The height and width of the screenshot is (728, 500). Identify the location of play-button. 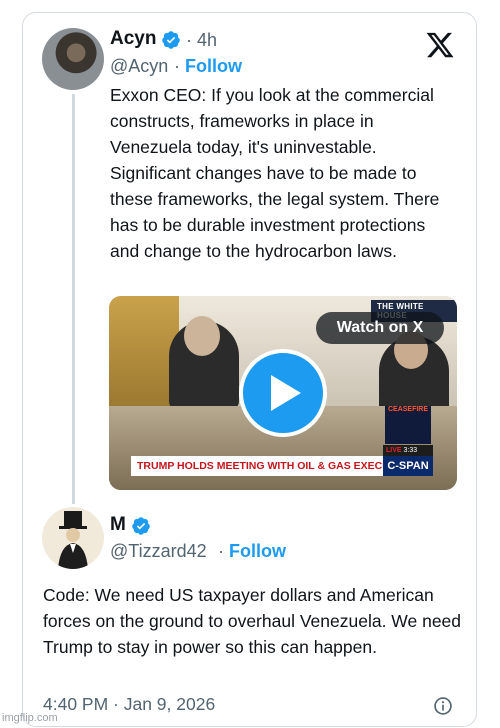
(283, 393).